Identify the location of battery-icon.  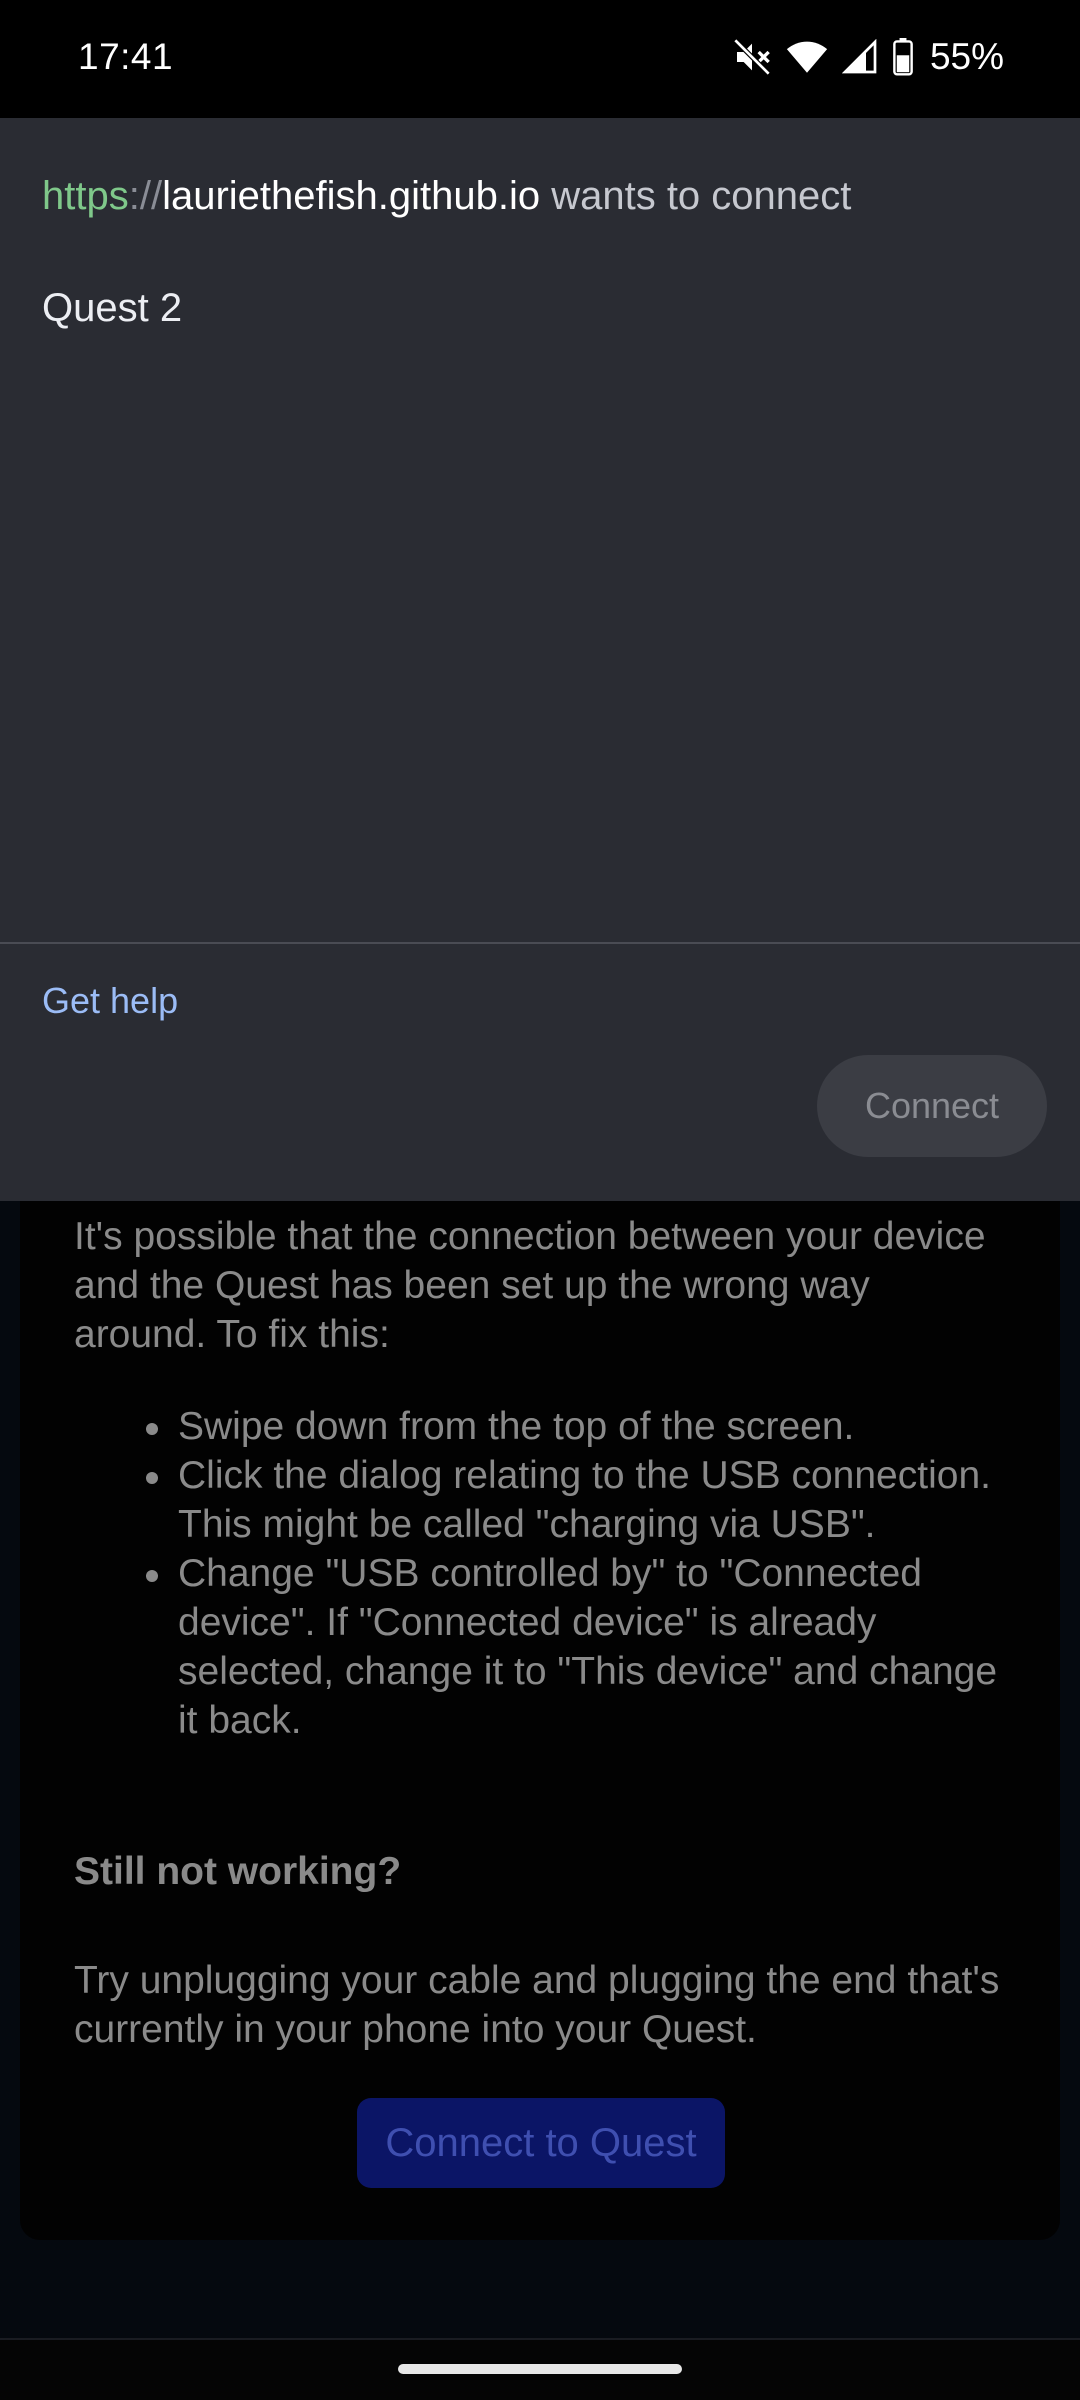
(903, 57).